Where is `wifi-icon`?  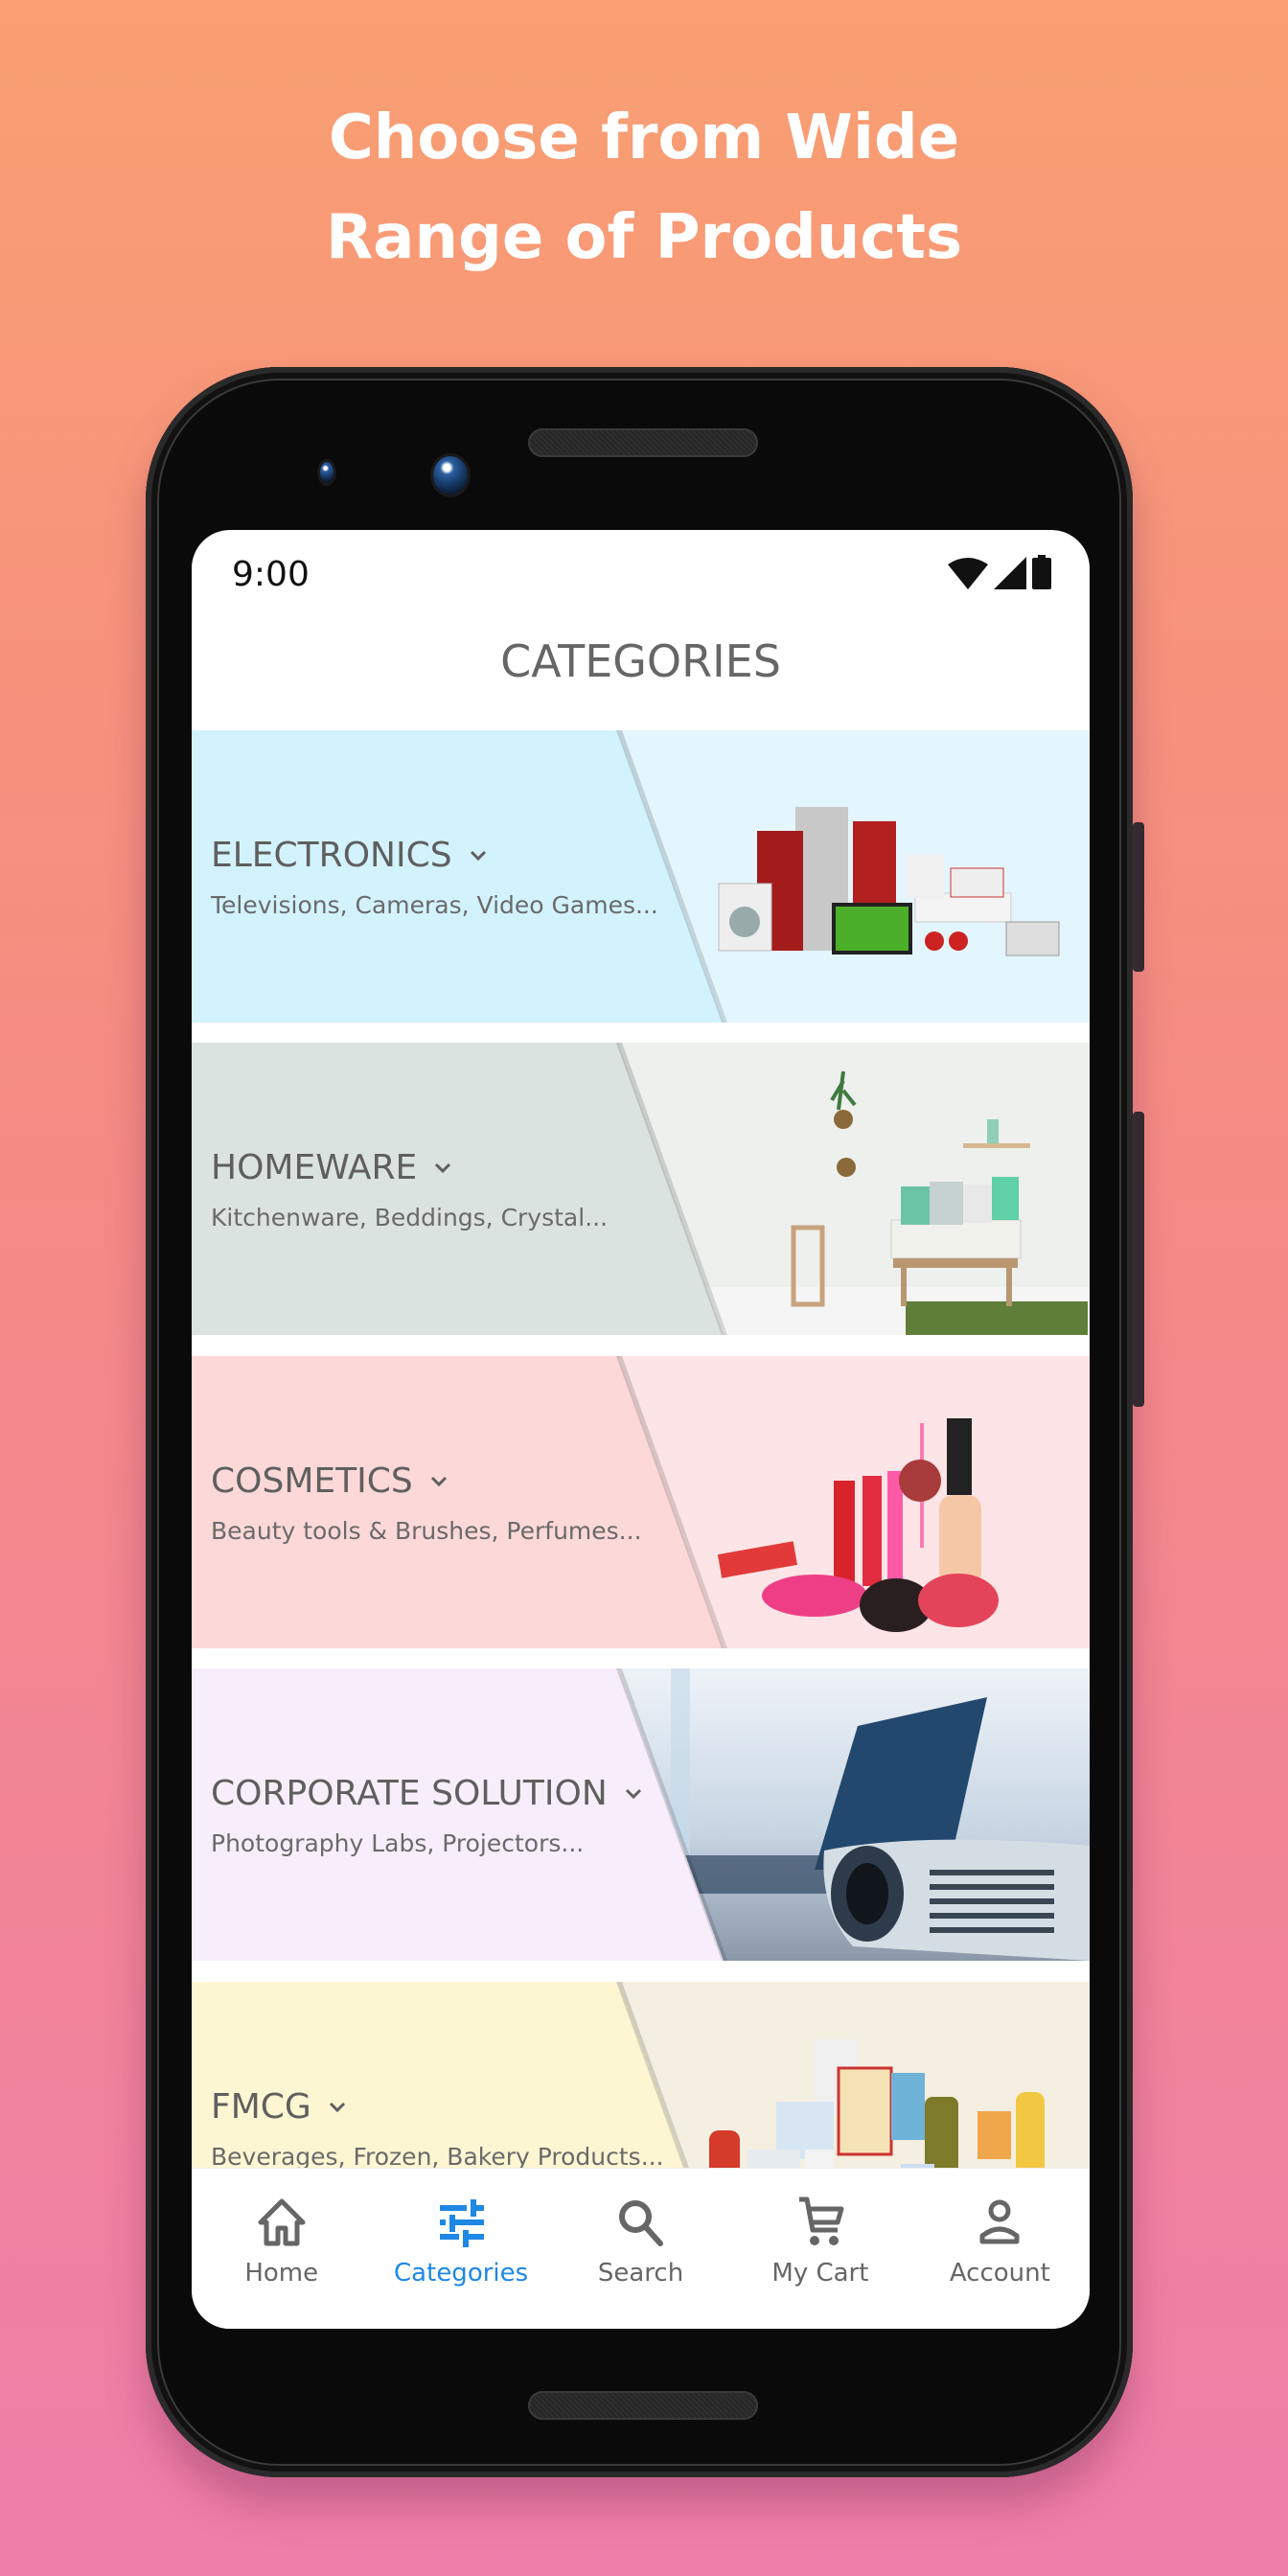 wifi-icon is located at coordinates (968, 573).